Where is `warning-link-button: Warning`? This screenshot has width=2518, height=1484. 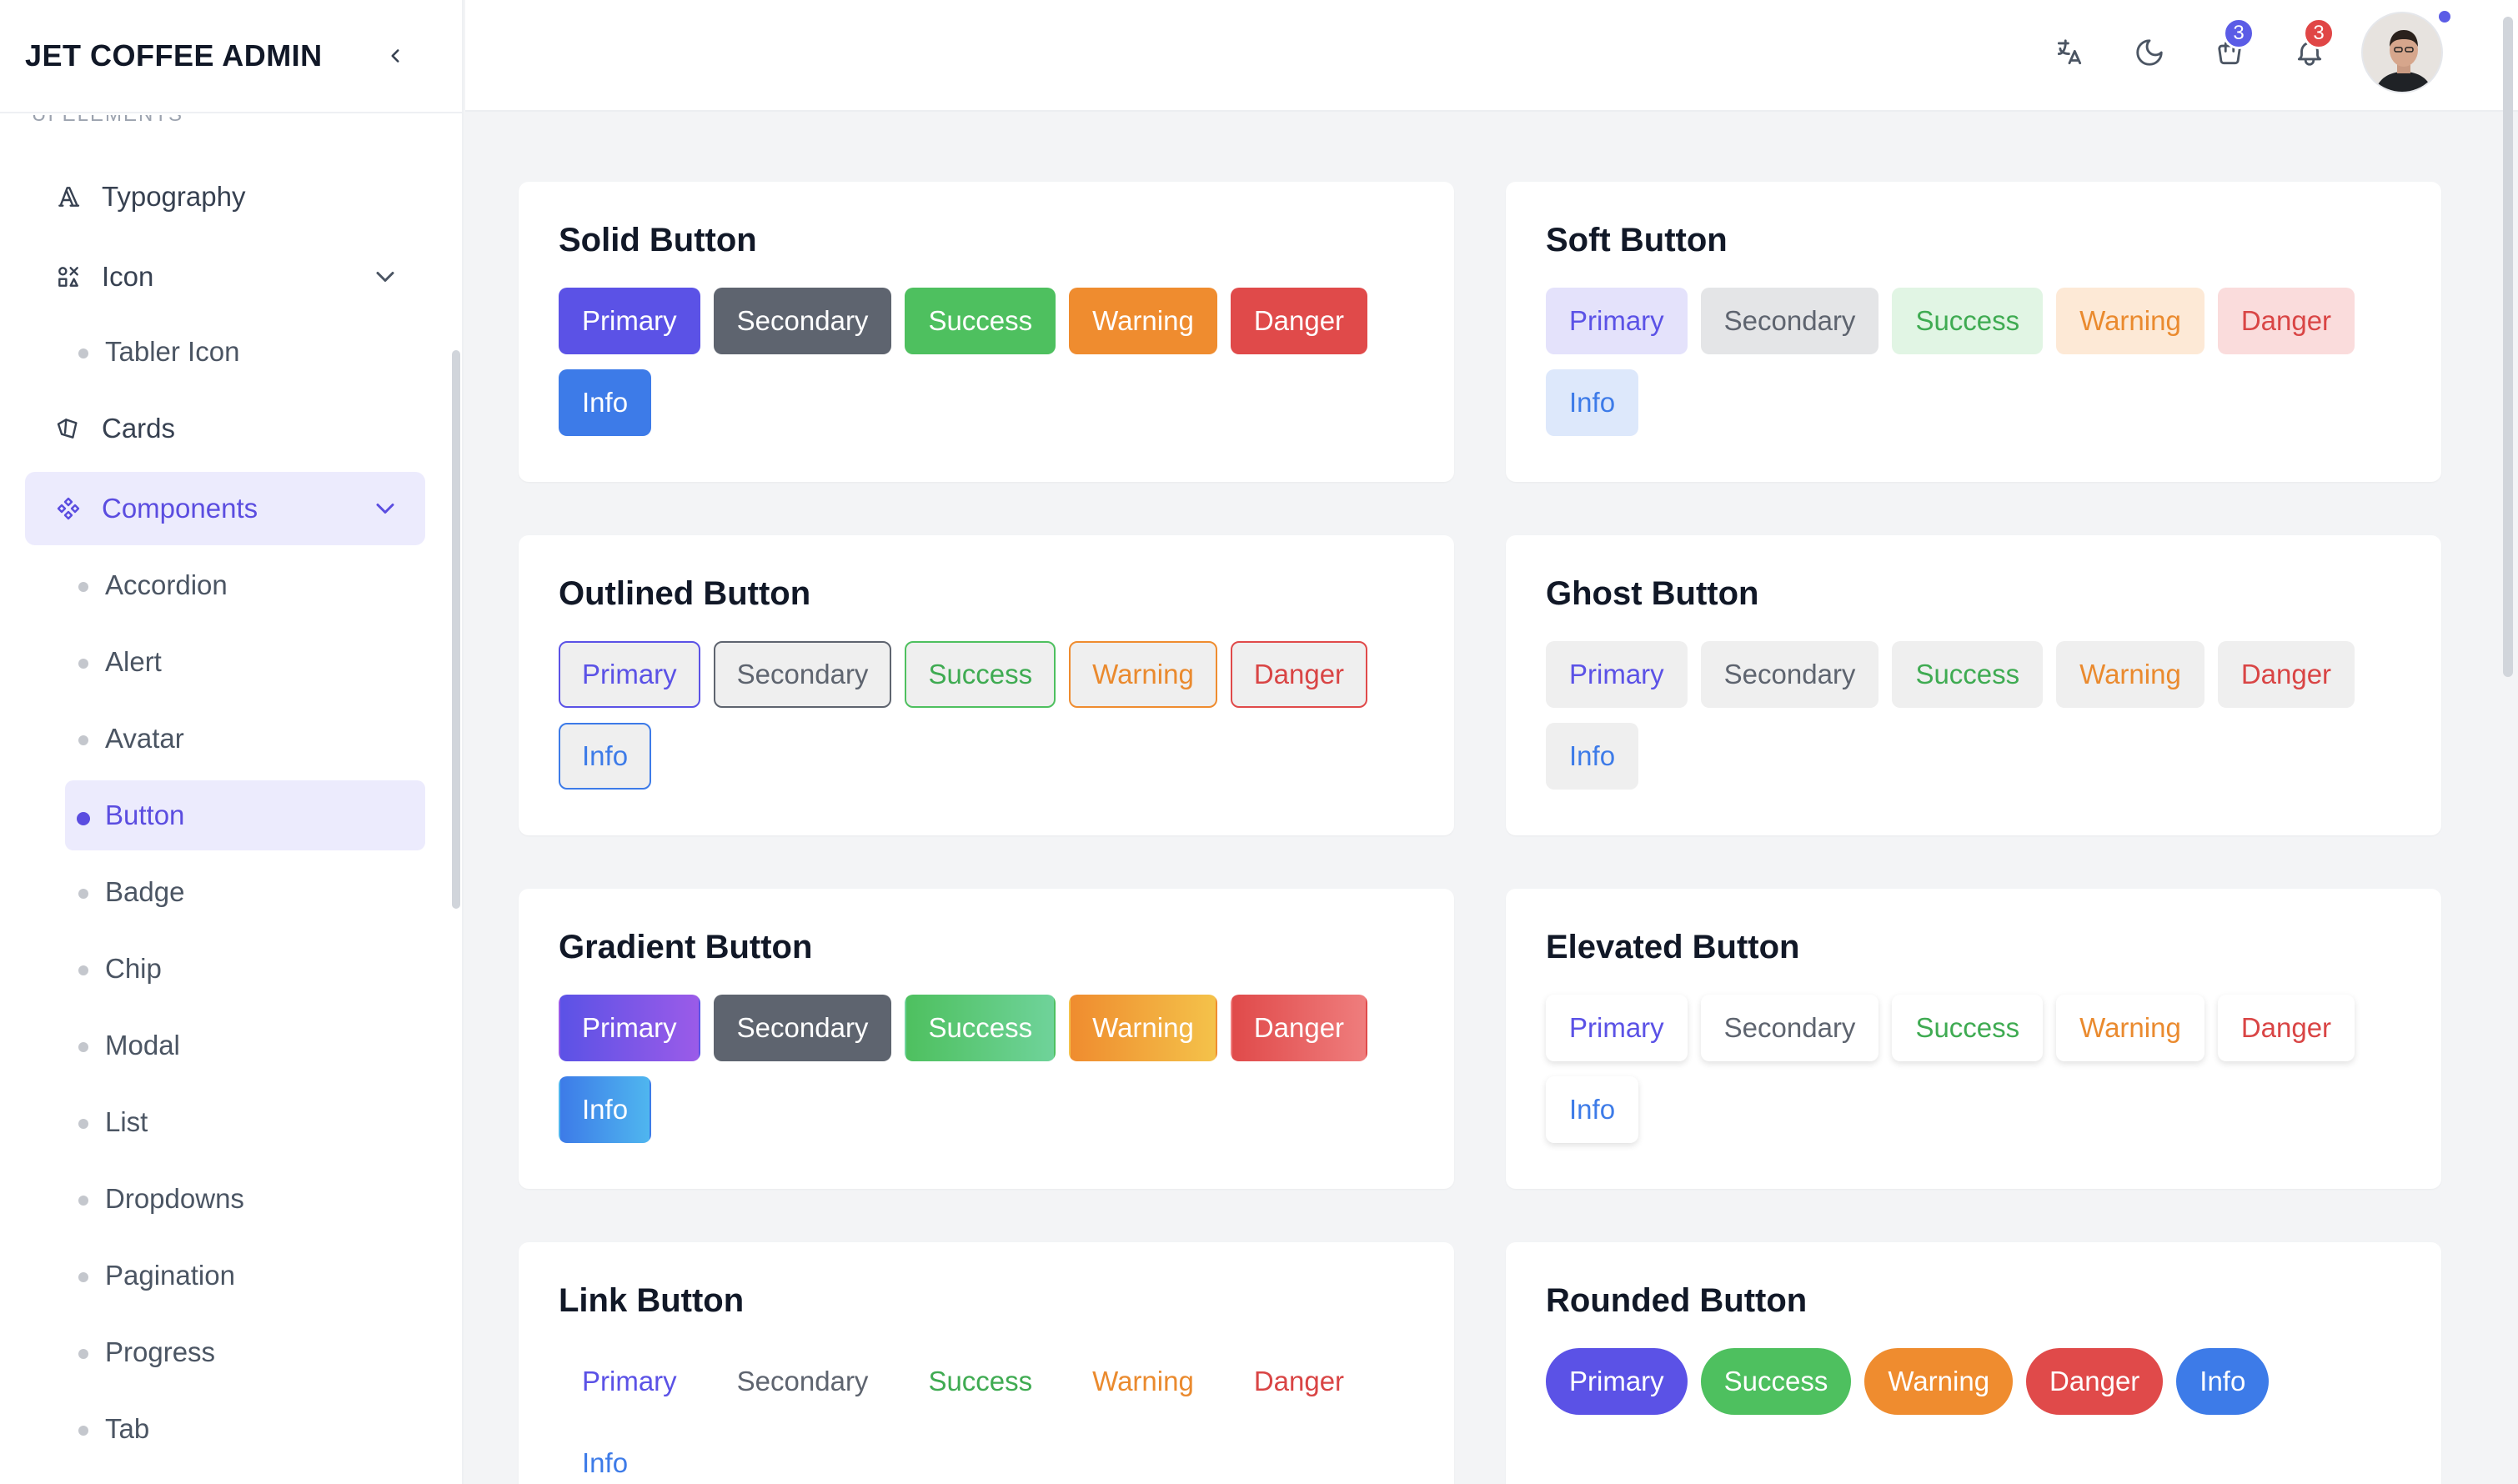
warning-link-button: Warning is located at coordinates (1143, 1381).